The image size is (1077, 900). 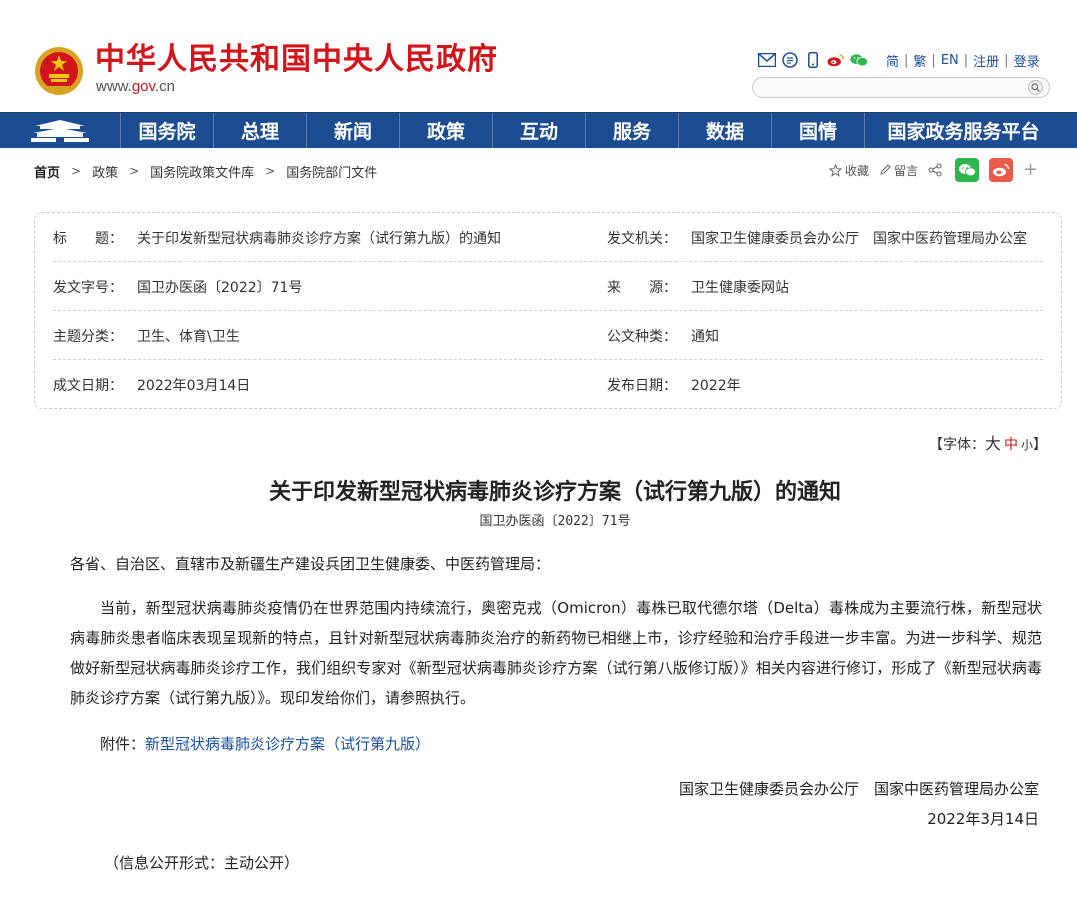 I want to click on info-row: 主题分类： 卫生、体育\卫生 公文种类： 通知, so click(x=548, y=335).